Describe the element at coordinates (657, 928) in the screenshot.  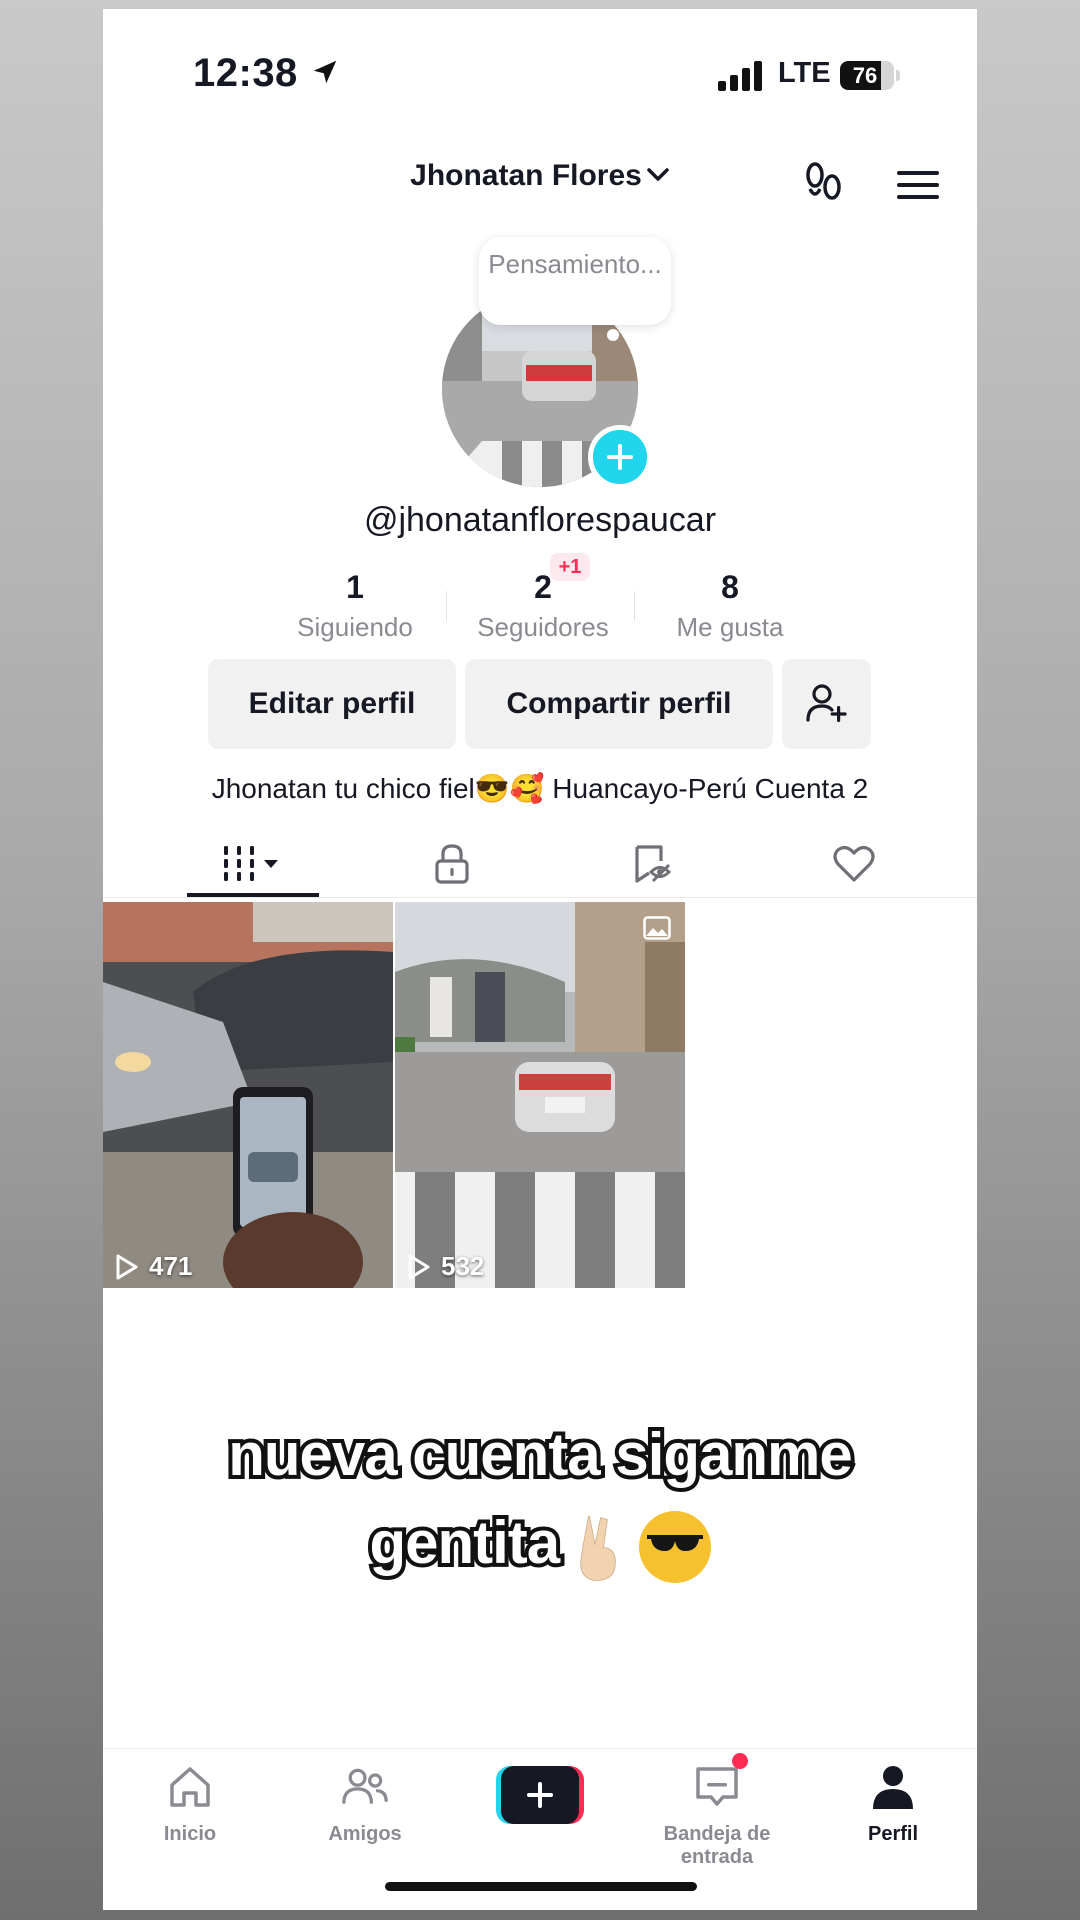
I see `photo-icon` at that location.